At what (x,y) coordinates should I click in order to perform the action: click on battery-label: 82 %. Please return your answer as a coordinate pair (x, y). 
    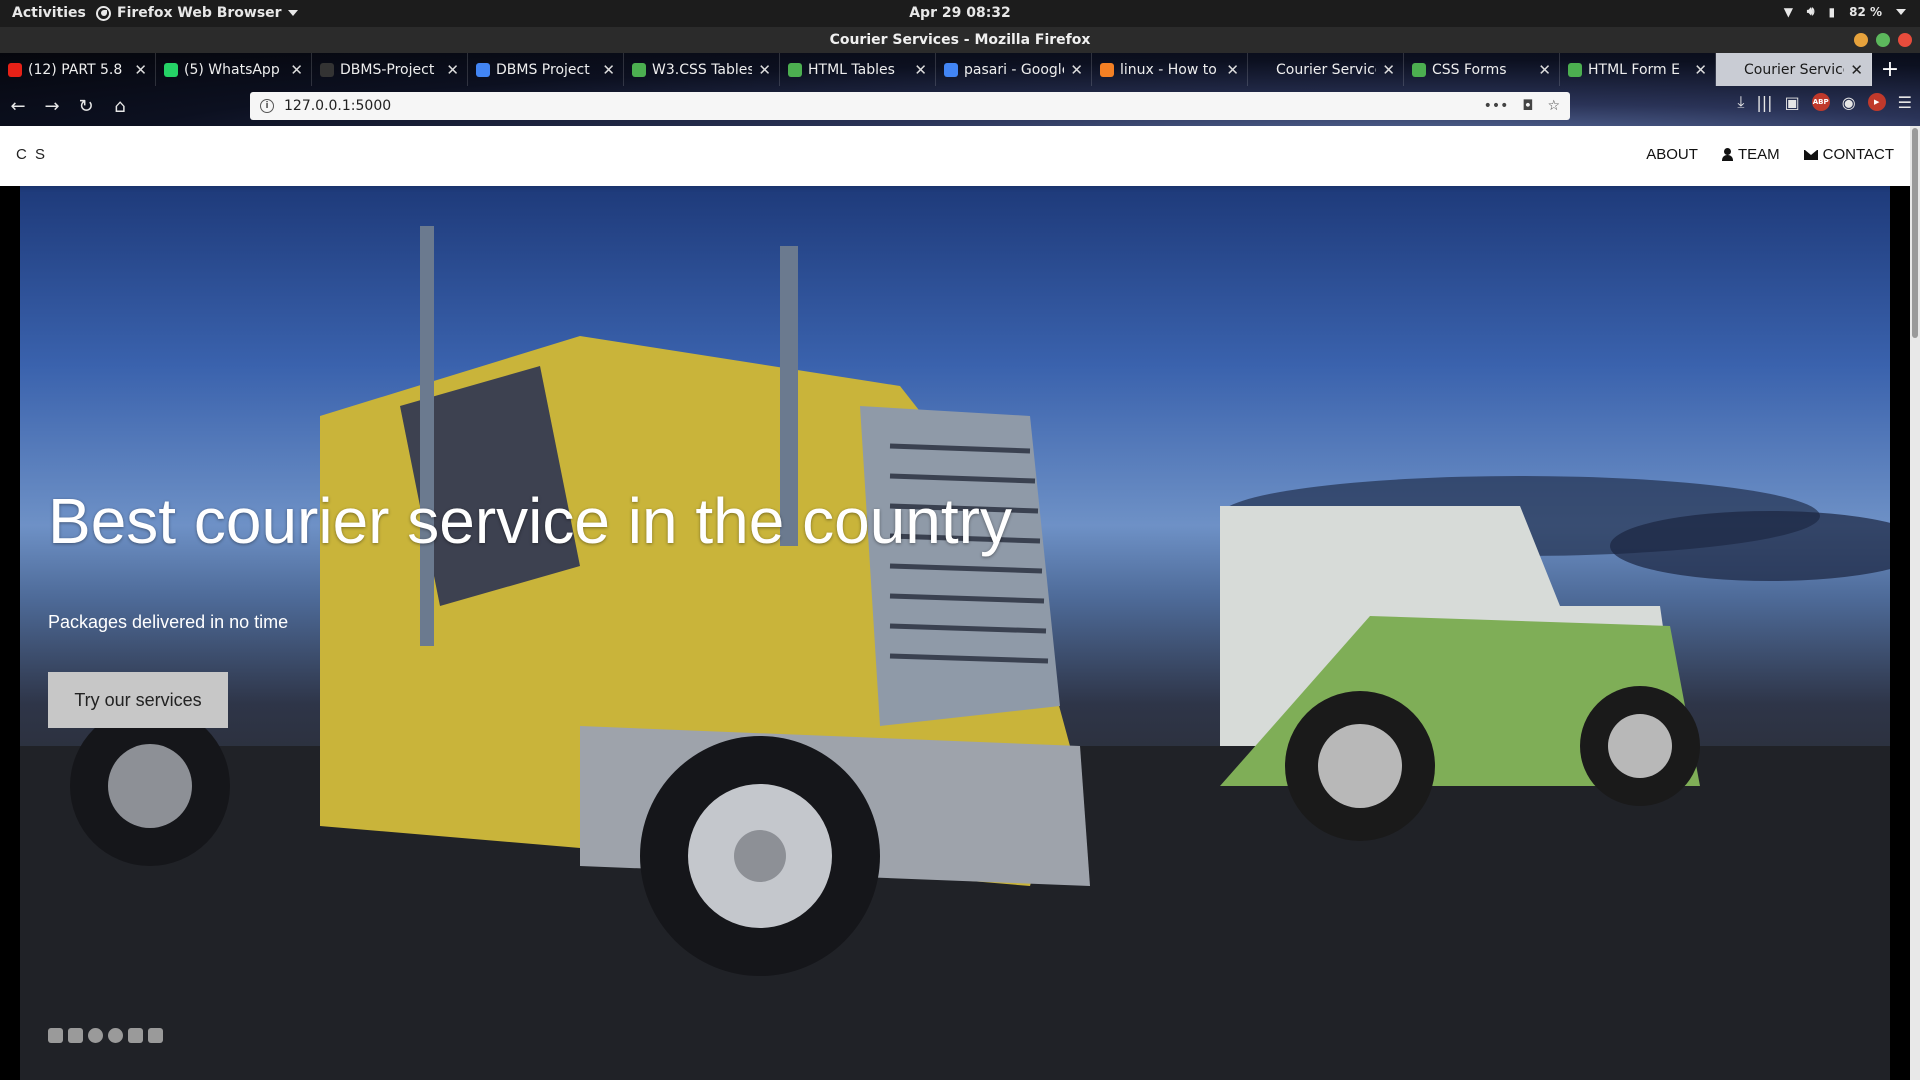
    Looking at the image, I should click on (1865, 11).